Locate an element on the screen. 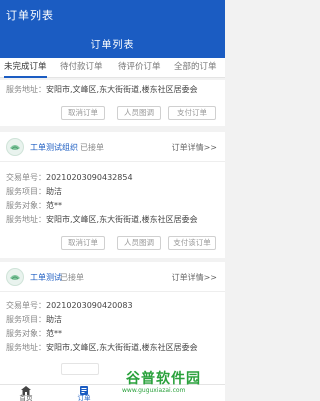  nav-home: 首页 is located at coordinates (26, 393).